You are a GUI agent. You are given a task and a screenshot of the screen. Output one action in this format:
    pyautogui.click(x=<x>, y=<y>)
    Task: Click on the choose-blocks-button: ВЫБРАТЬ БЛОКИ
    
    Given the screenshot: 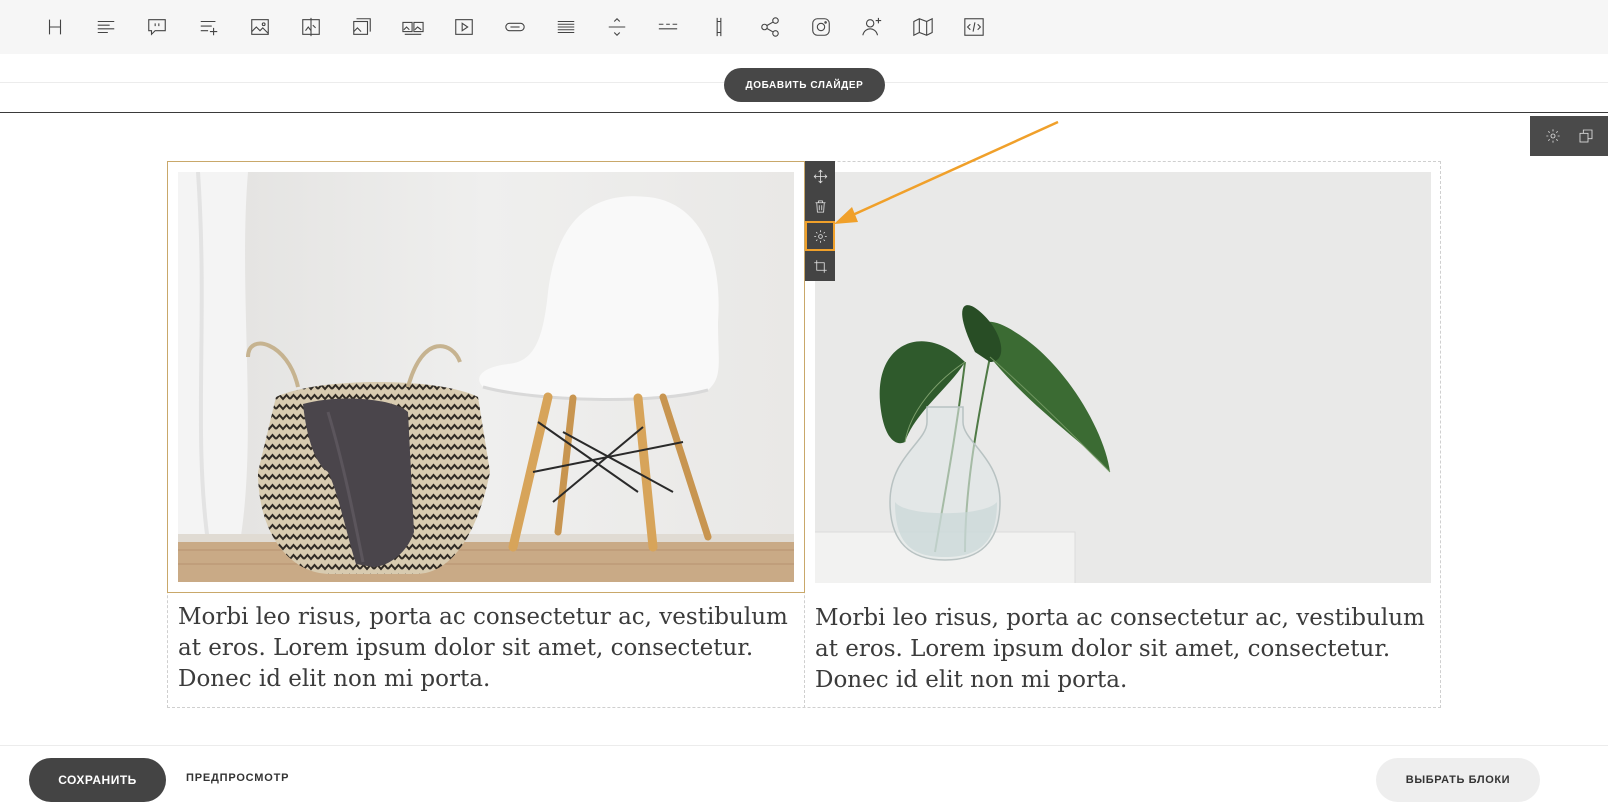 What is the action you would take?
    pyautogui.click(x=1458, y=780)
    